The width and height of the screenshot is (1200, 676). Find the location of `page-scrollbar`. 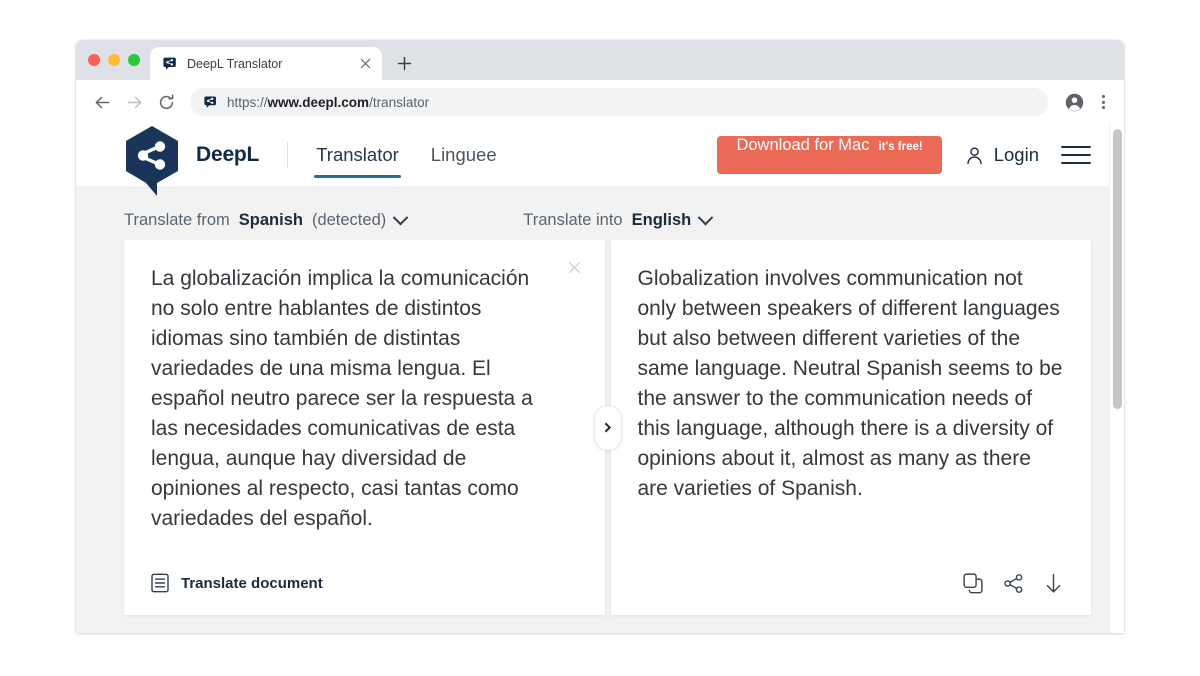

page-scrollbar is located at coordinates (1116, 378).